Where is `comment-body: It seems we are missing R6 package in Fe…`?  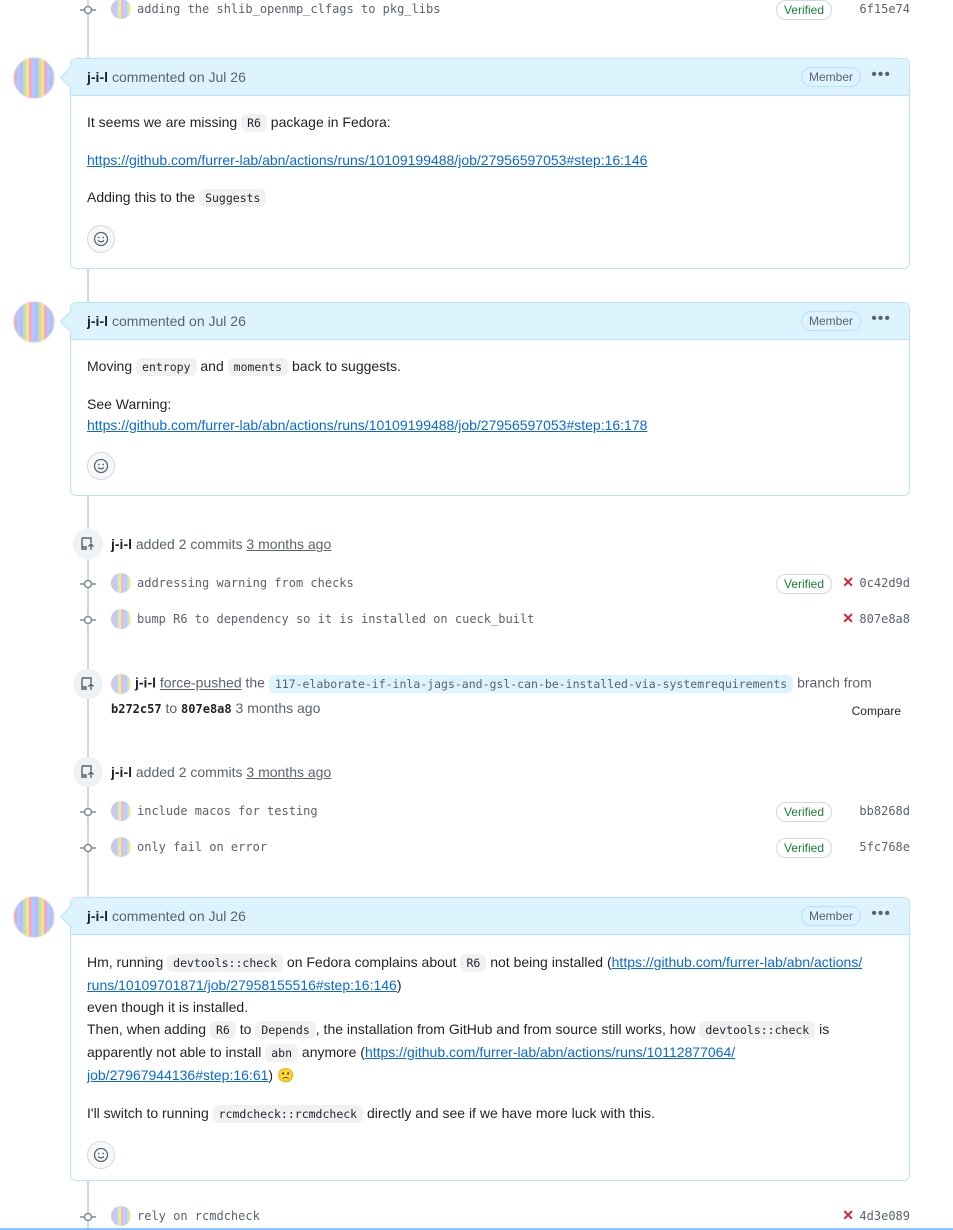
comment-body: It seems we are missing R6 package in Fe… is located at coordinates (490, 182).